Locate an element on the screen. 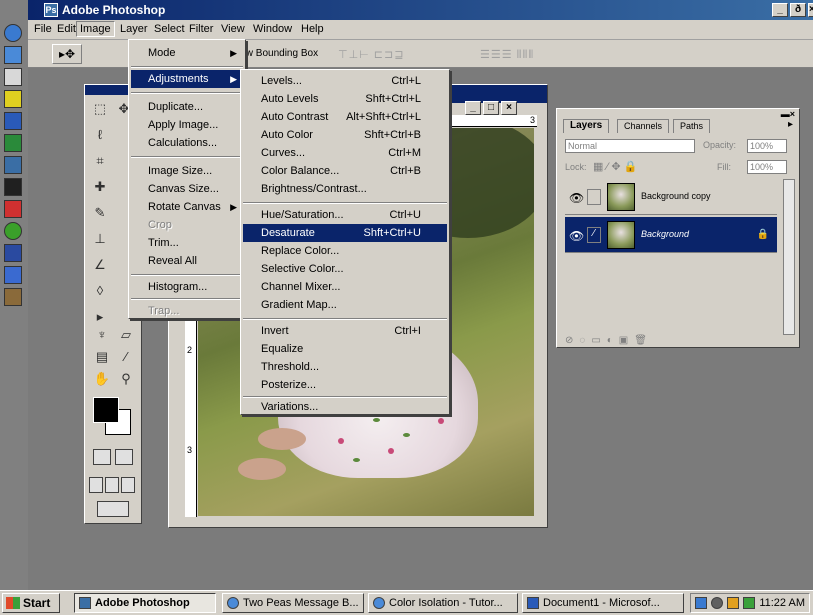  zoom-tool-icon: ⚲ is located at coordinates (126, 379).